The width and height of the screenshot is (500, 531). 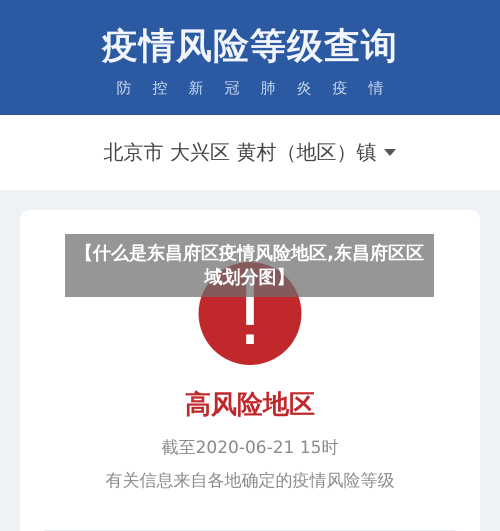 I want to click on subtitle-character: 控, so click(x=160, y=88).